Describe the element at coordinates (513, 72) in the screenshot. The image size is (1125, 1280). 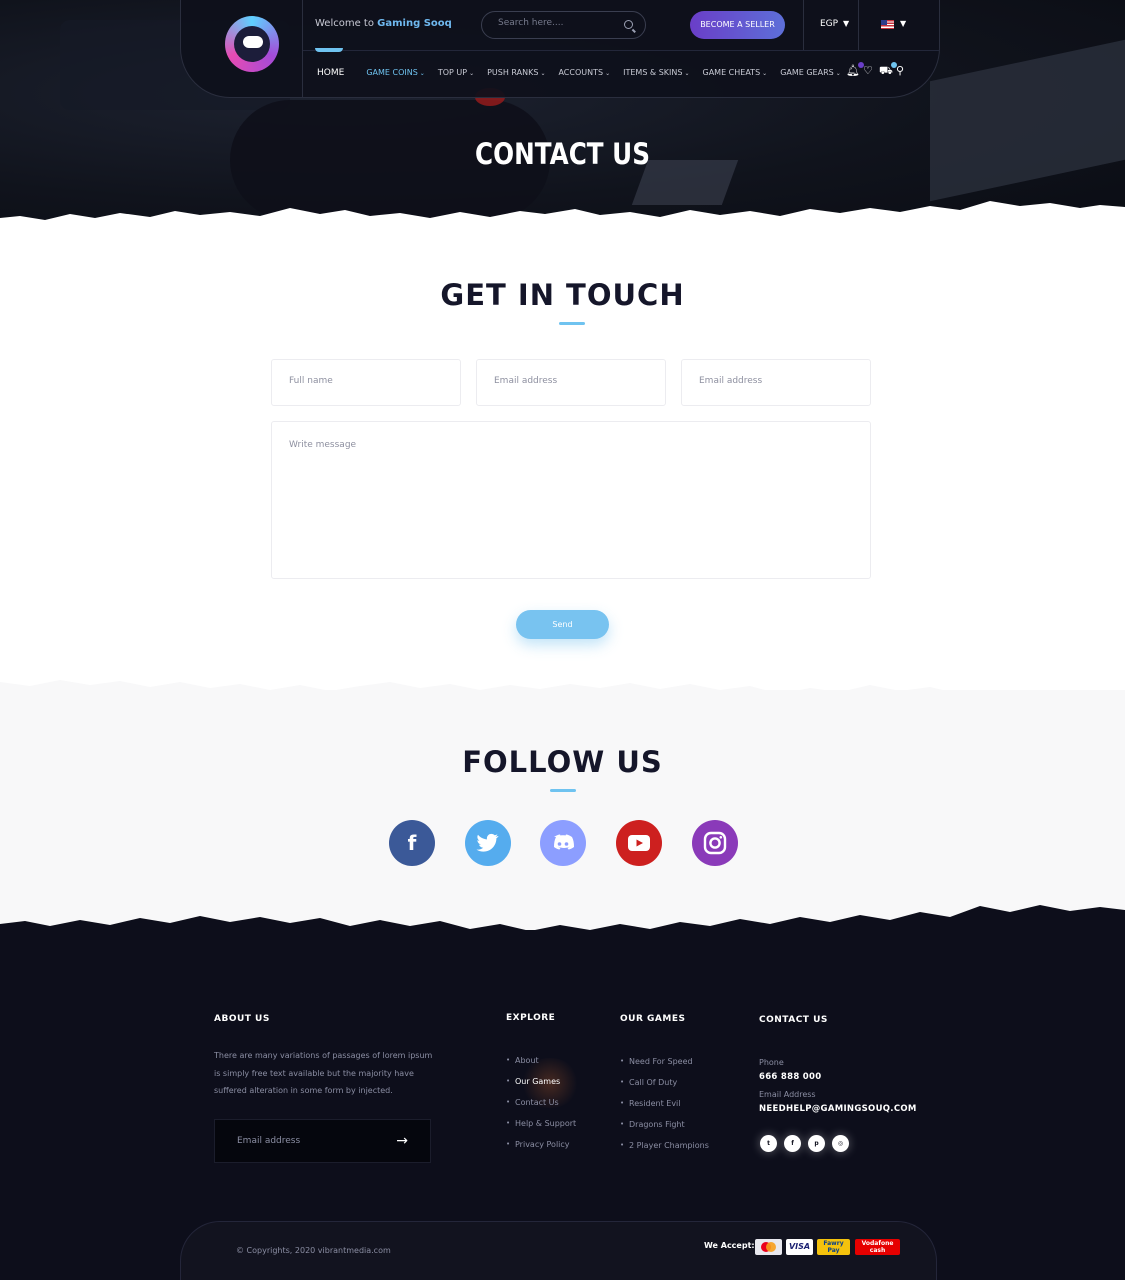
I see `menu-label: PUSH RANKS` at that location.